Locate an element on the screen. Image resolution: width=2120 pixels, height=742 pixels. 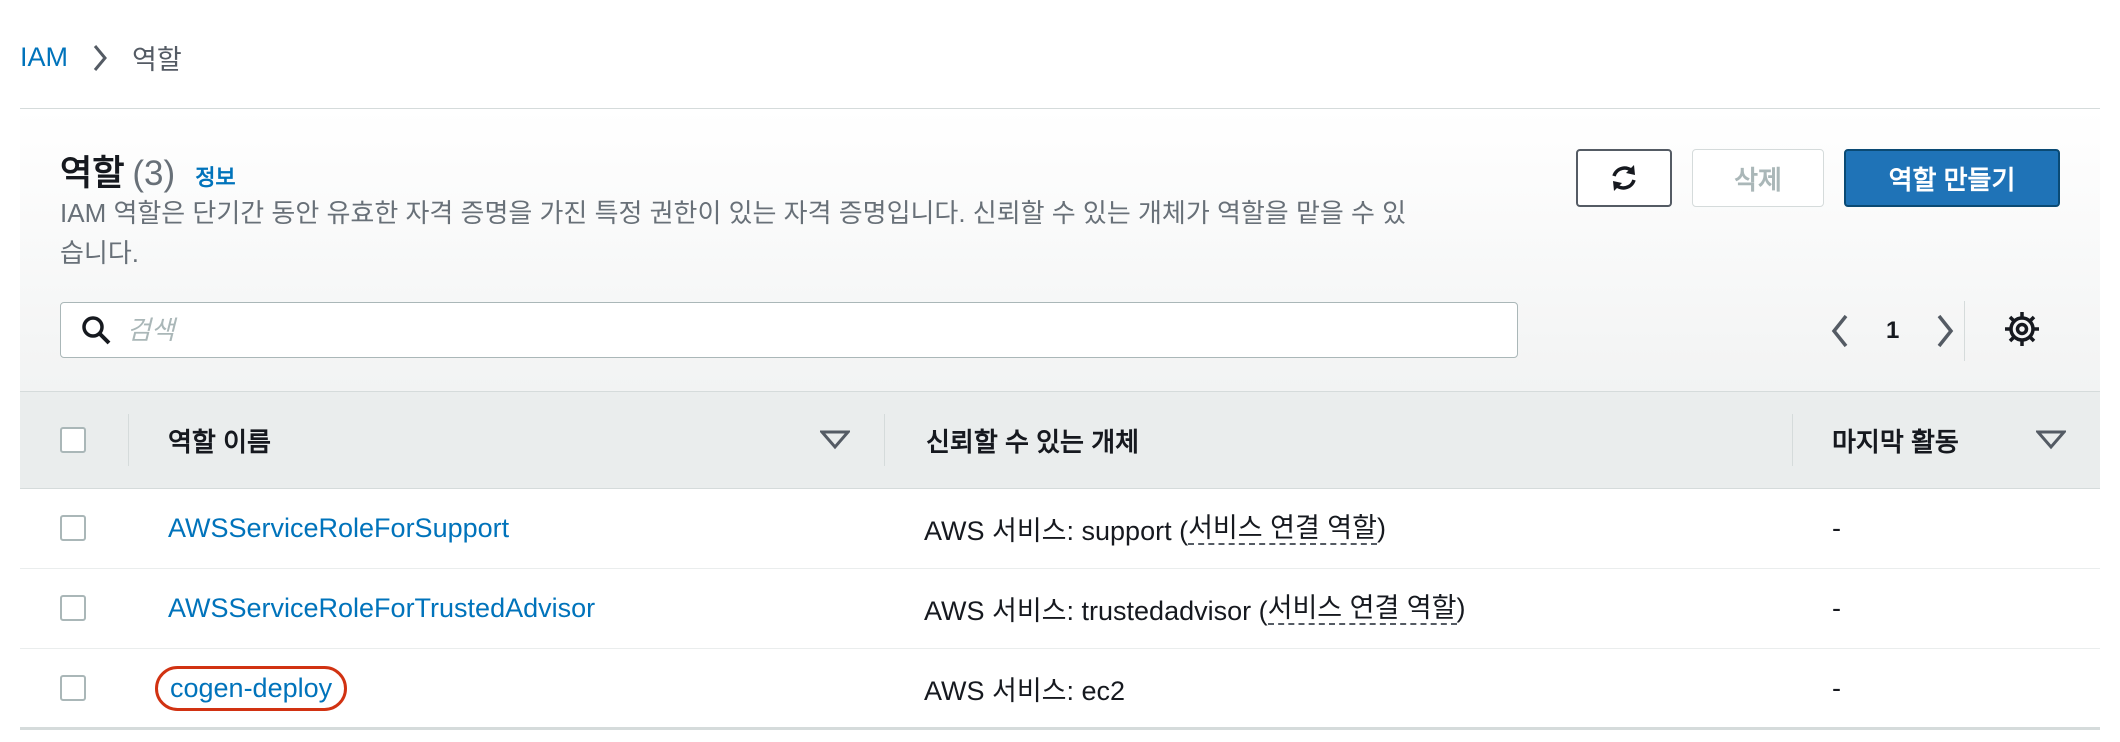
refresh-icon is located at coordinates (1624, 178).